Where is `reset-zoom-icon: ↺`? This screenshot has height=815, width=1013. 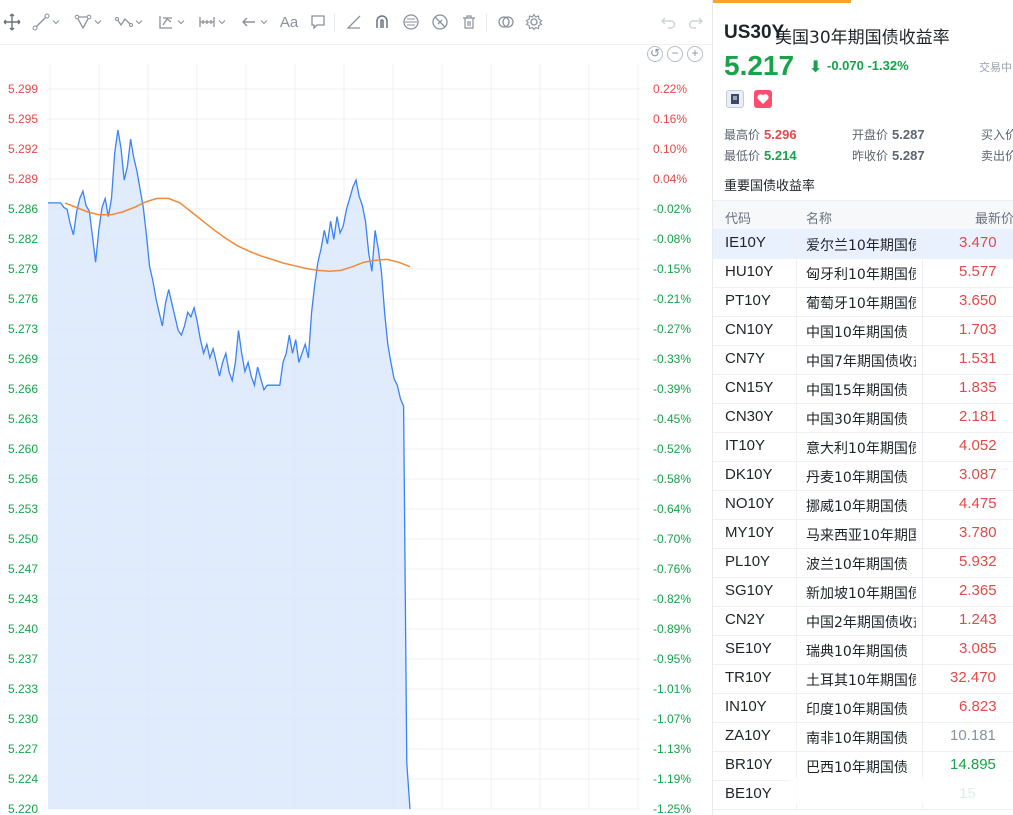
reset-zoom-icon: ↺ is located at coordinates (655, 54).